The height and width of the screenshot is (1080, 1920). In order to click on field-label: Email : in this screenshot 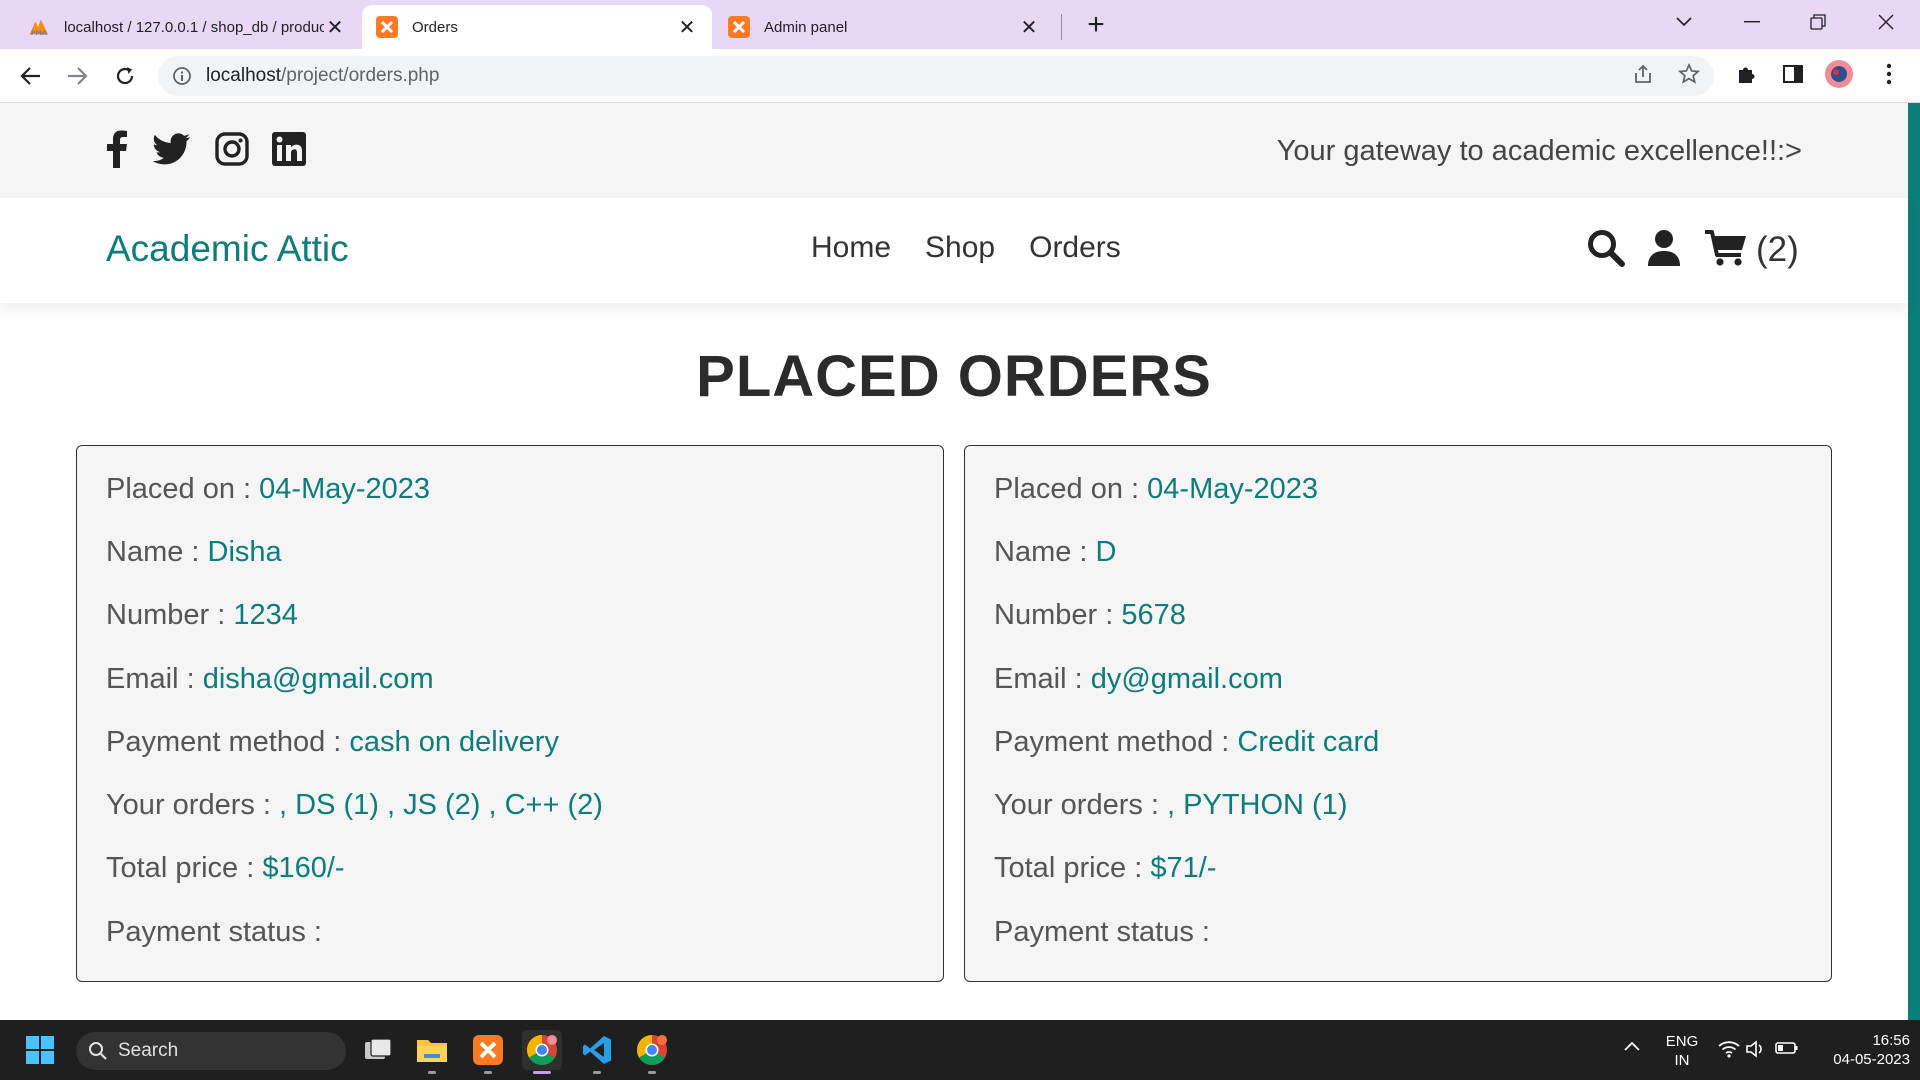, I will do `click(154, 679)`.